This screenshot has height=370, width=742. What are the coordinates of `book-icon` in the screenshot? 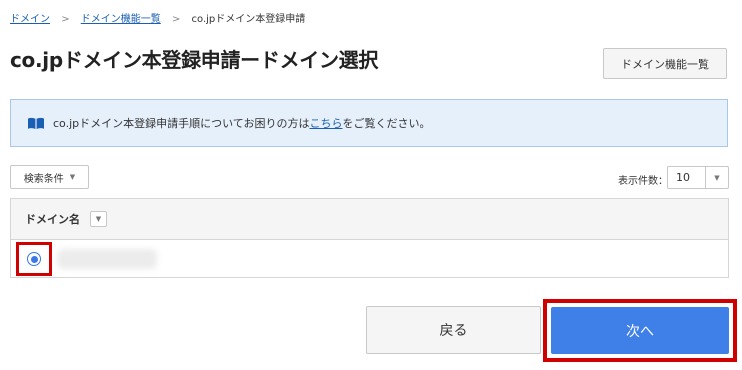 It's located at (36, 123).